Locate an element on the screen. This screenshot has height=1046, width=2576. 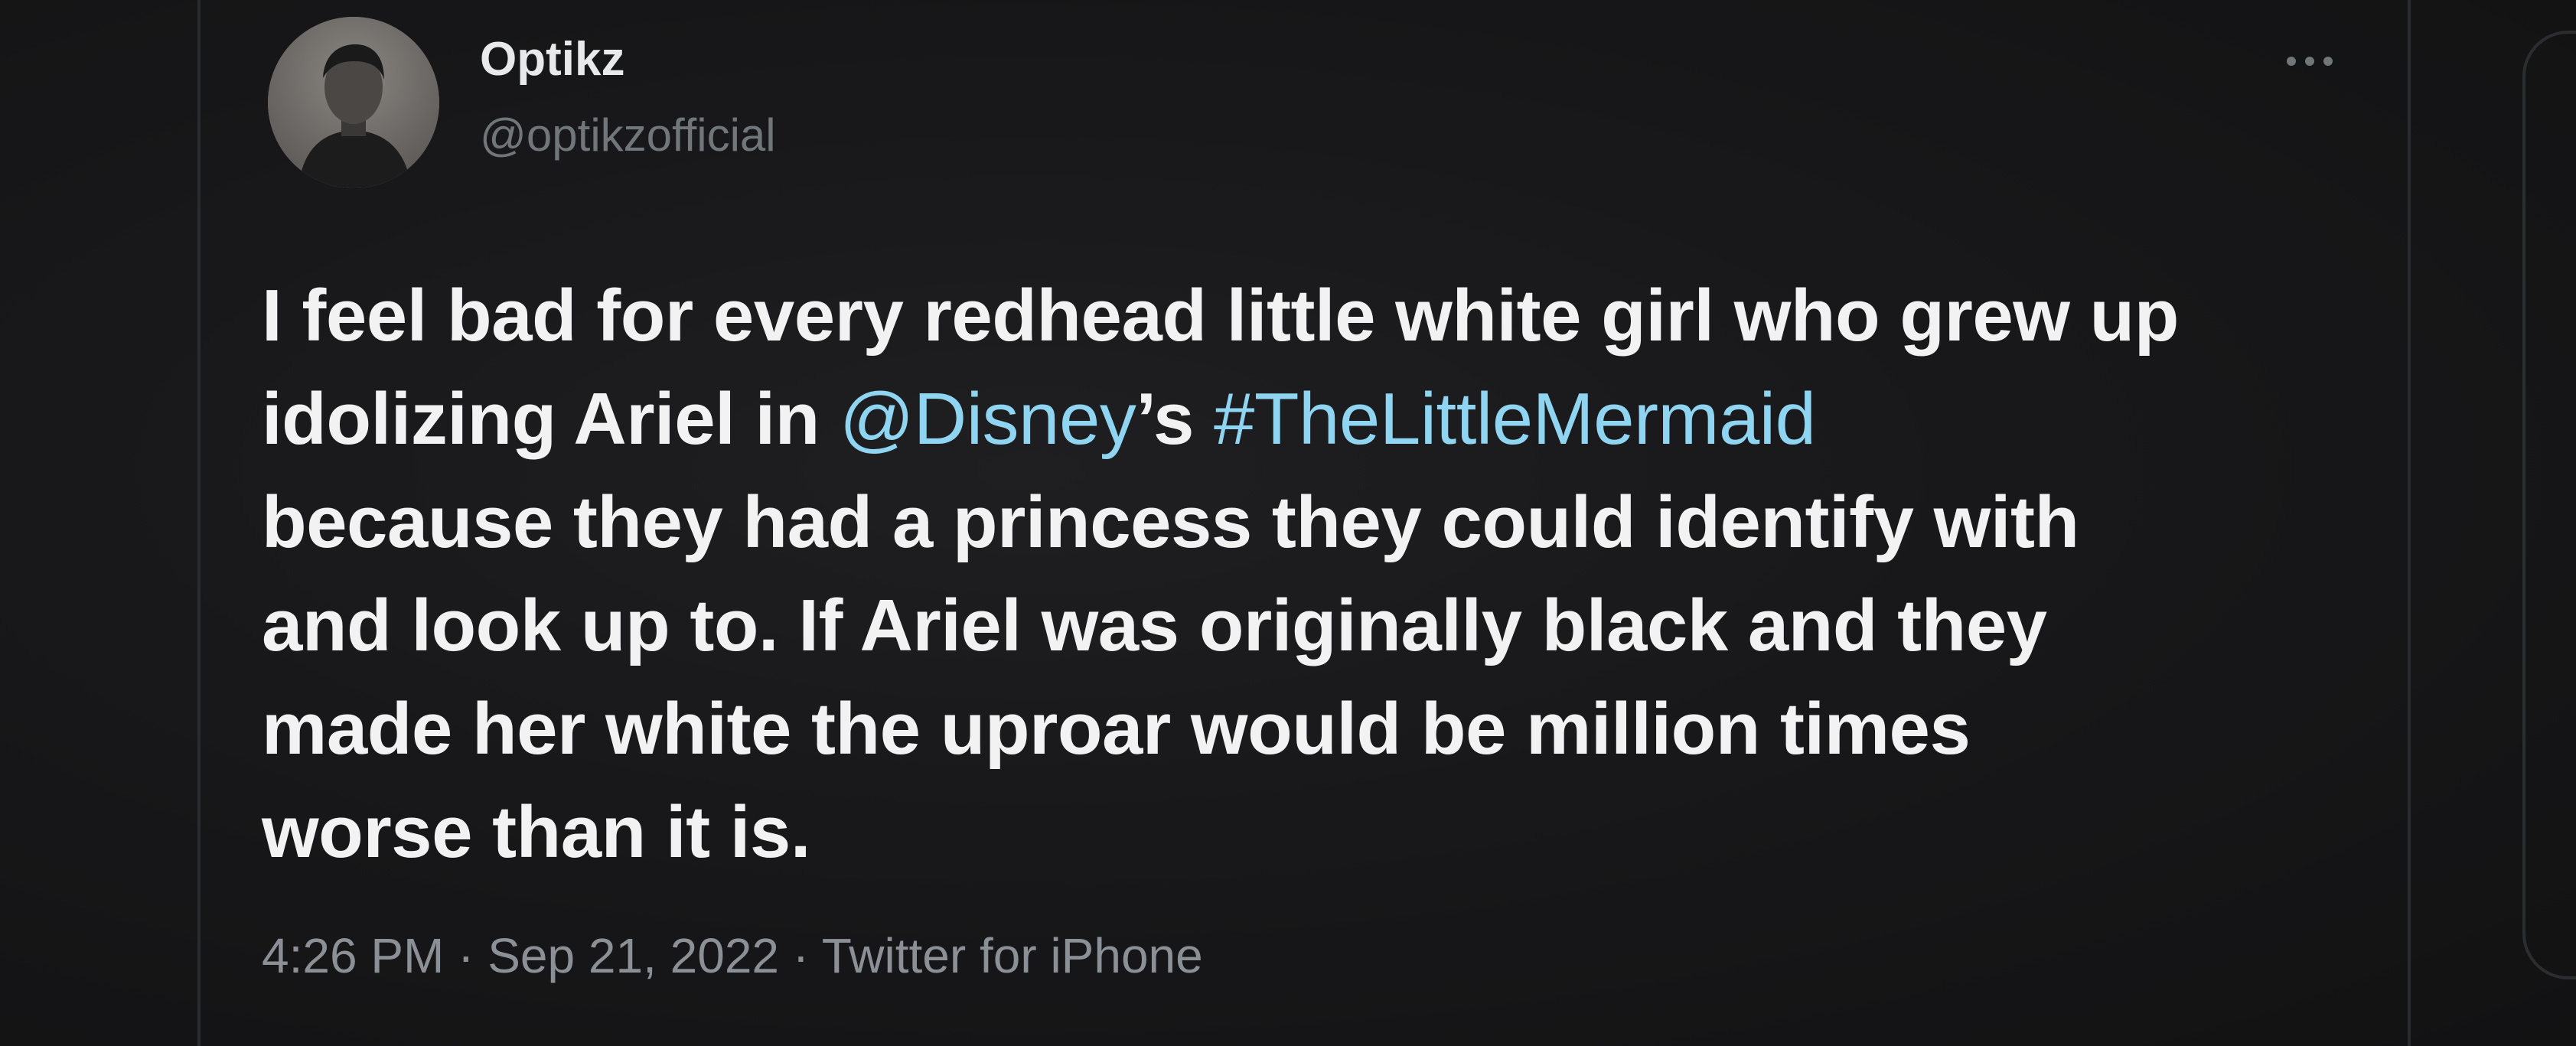
avatar is located at coordinates (353, 102).